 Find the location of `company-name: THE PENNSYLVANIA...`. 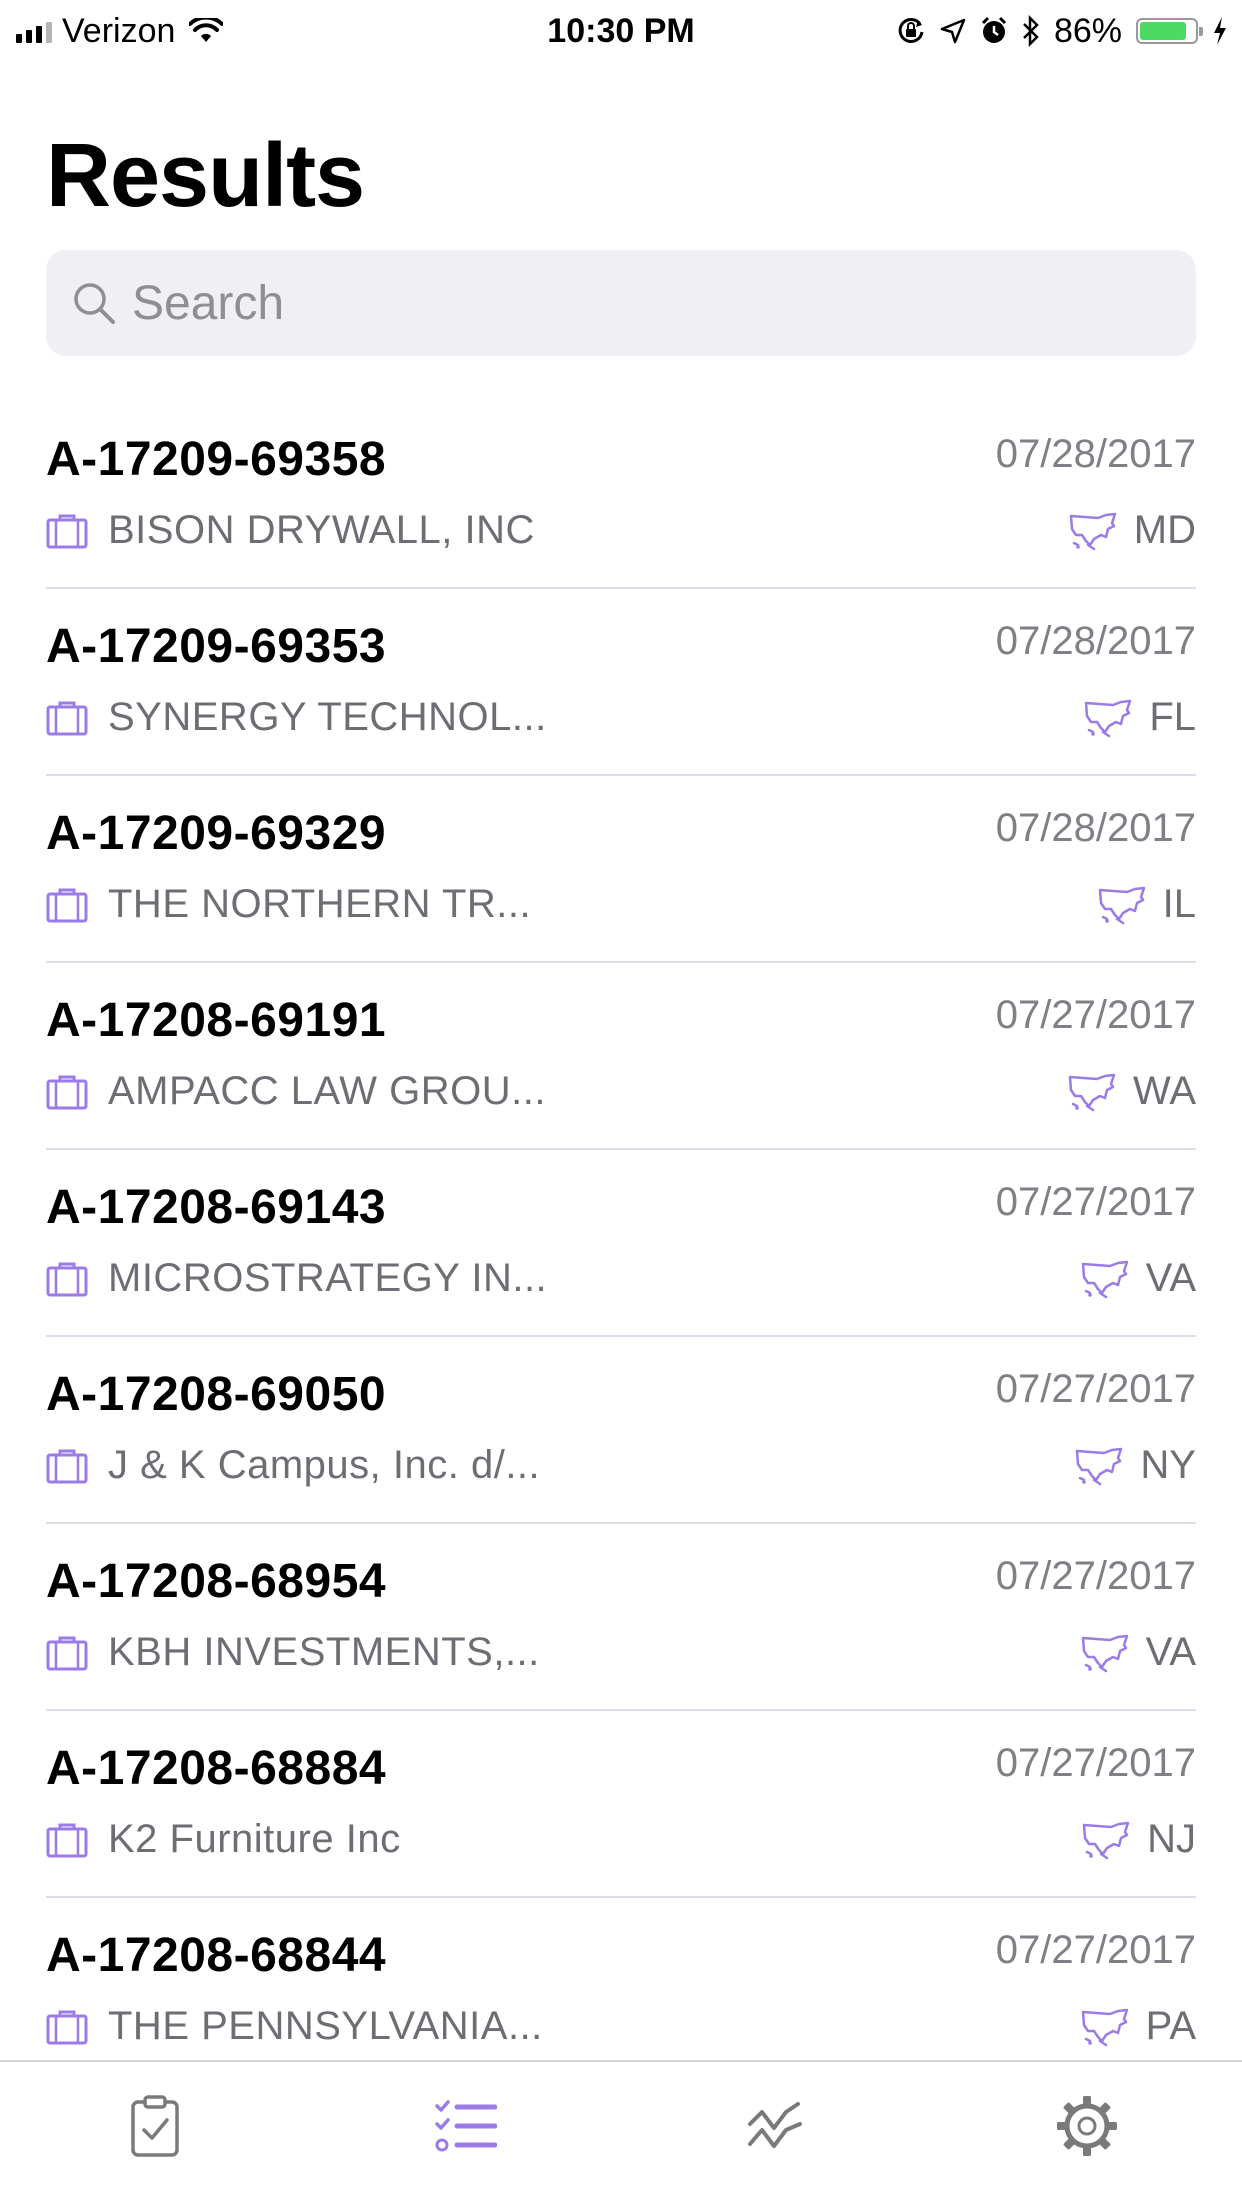

company-name: THE PENNSYLVANIA... is located at coordinates (325, 2026).